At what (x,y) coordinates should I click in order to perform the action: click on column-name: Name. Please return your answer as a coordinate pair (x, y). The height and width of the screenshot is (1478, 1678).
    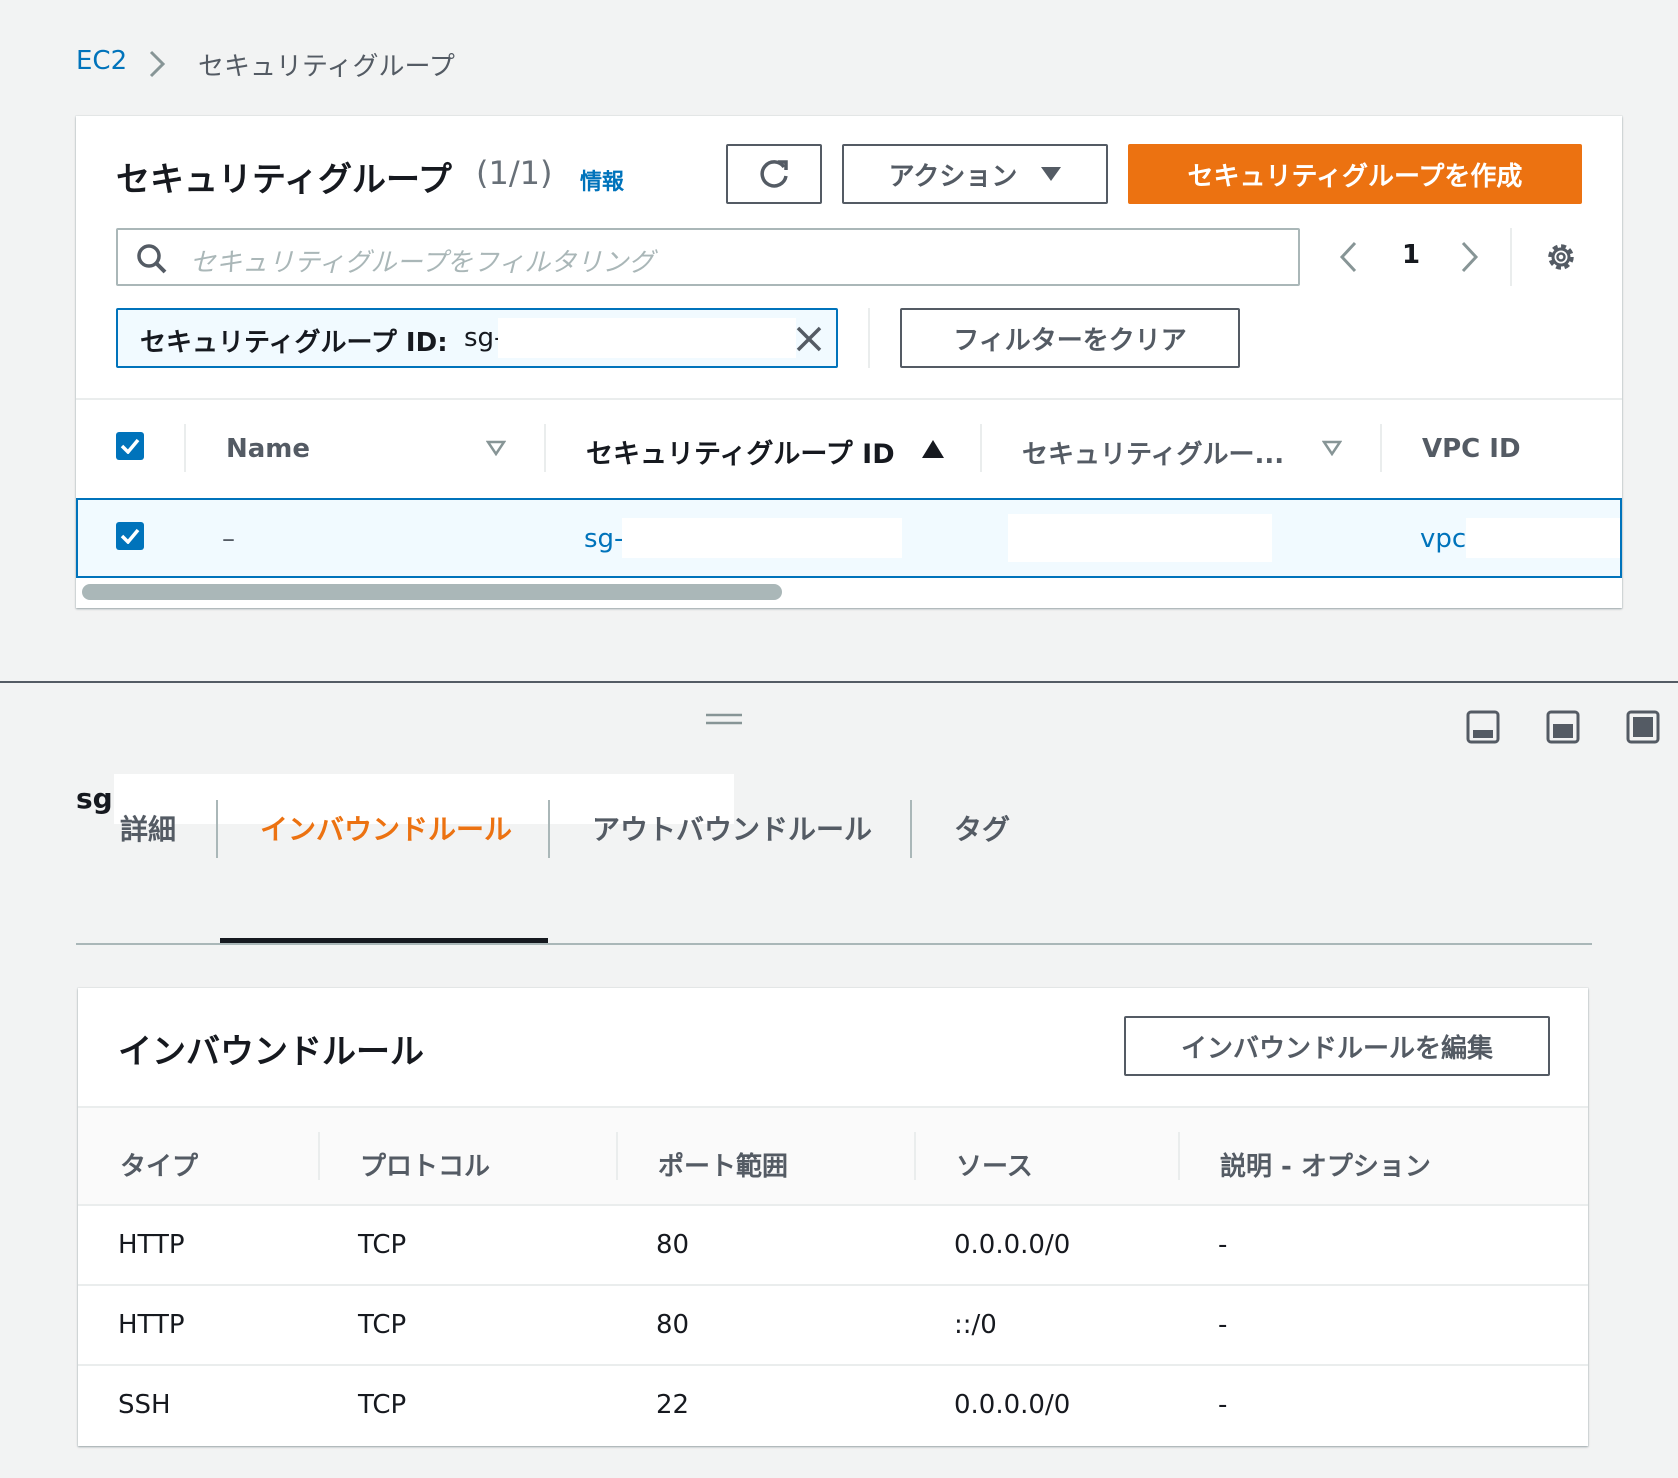
    Looking at the image, I should click on (268, 449).